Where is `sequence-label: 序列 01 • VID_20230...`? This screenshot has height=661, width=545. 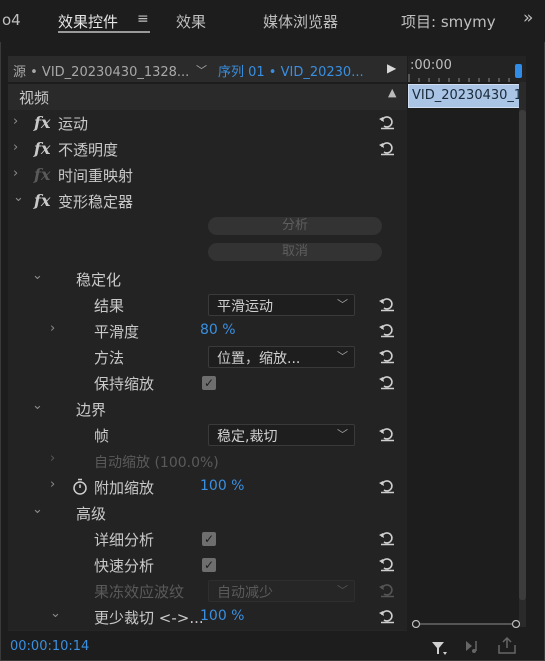
sequence-label: 序列 01 • VID_20230... is located at coordinates (291, 70).